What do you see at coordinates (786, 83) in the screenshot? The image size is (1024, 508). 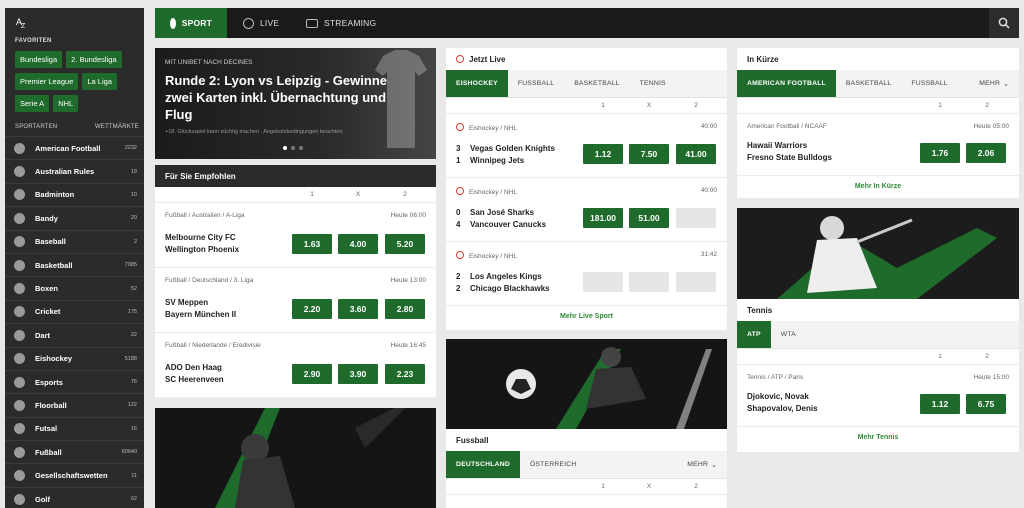 I see `tab-american-football: AMERICAN FOOTBALL` at bounding box center [786, 83].